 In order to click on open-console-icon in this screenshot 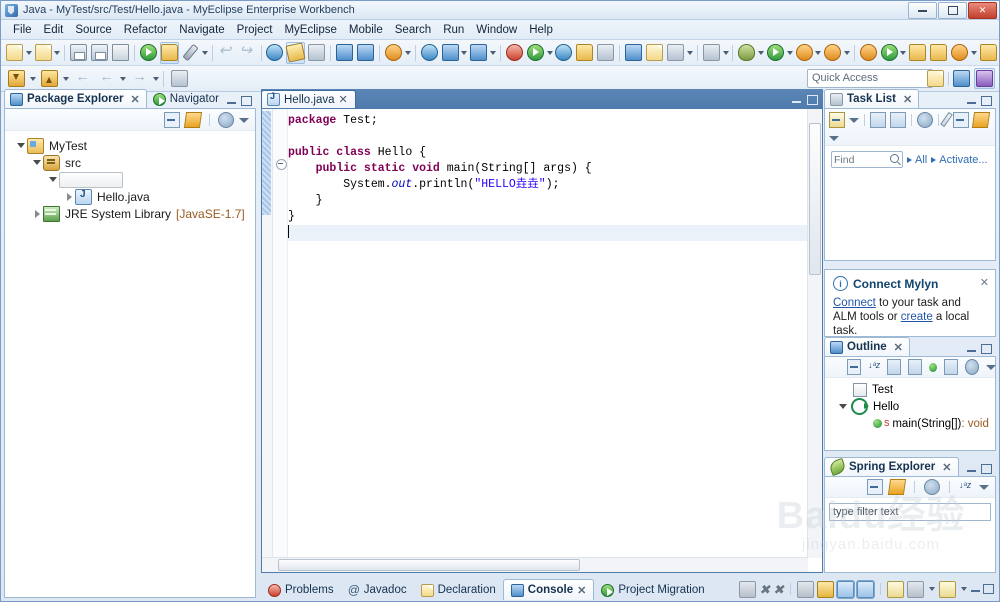, I will do `click(915, 589)`.